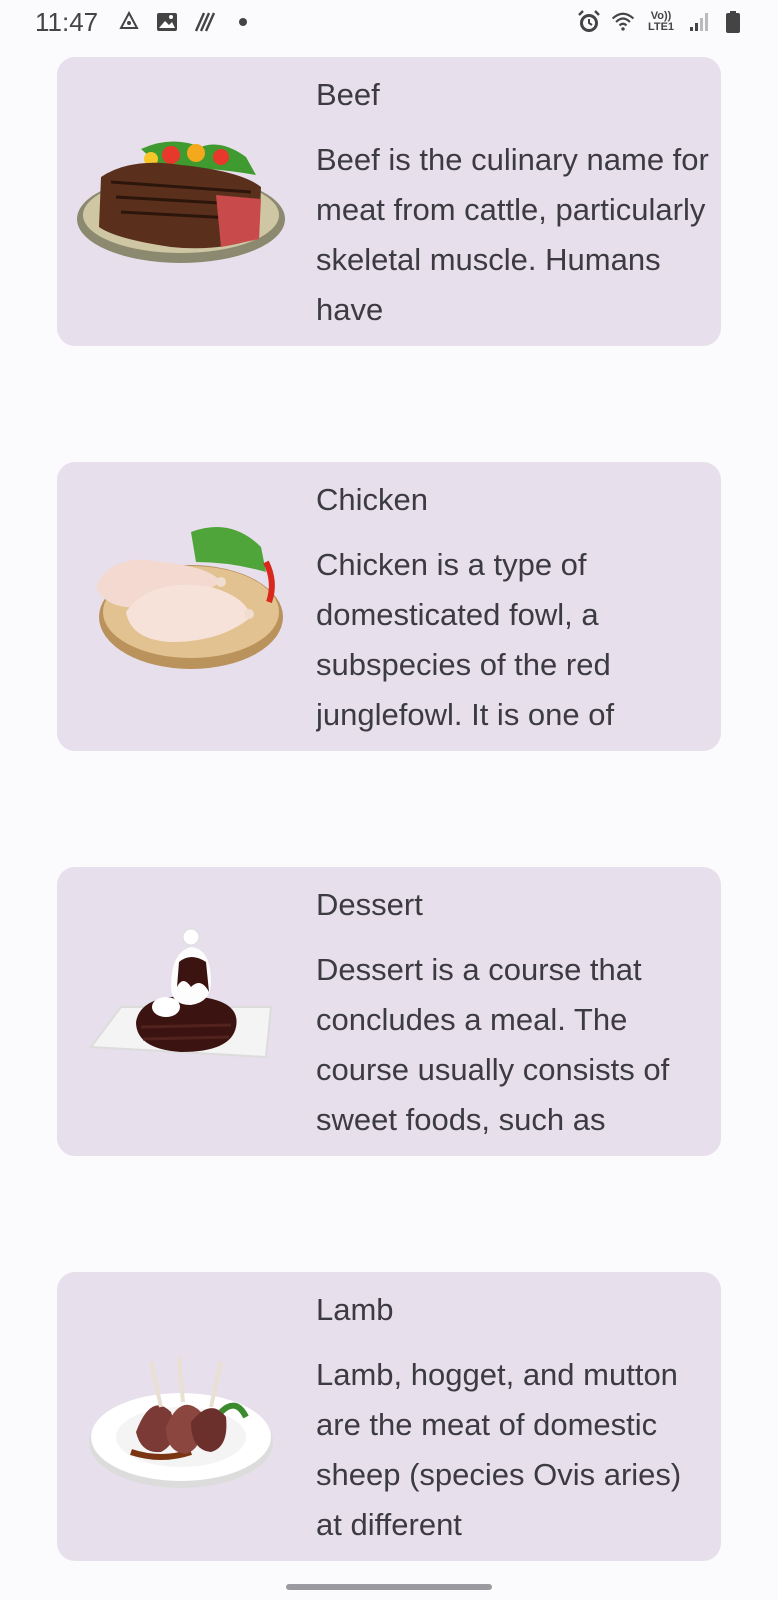 The image size is (778, 1600). What do you see at coordinates (389, 1587) in the screenshot?
I see `home-indicator` at bounding box center [389, 1587].